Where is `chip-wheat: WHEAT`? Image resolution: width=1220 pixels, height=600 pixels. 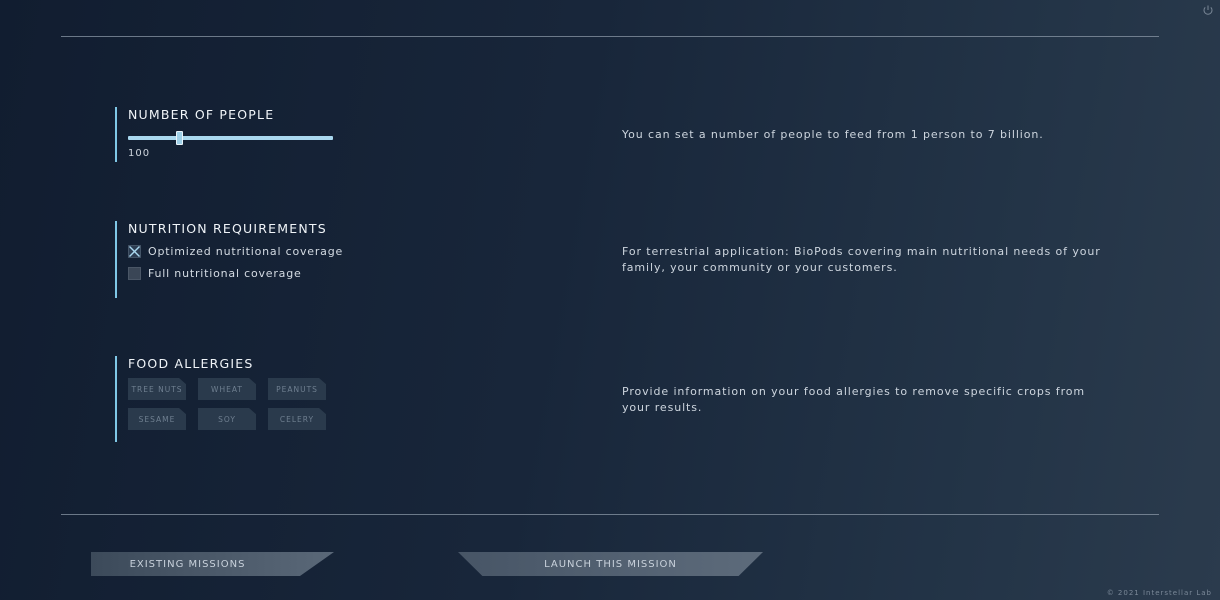 chip-wheat: WHEAT is located at coordinates (227, 389).